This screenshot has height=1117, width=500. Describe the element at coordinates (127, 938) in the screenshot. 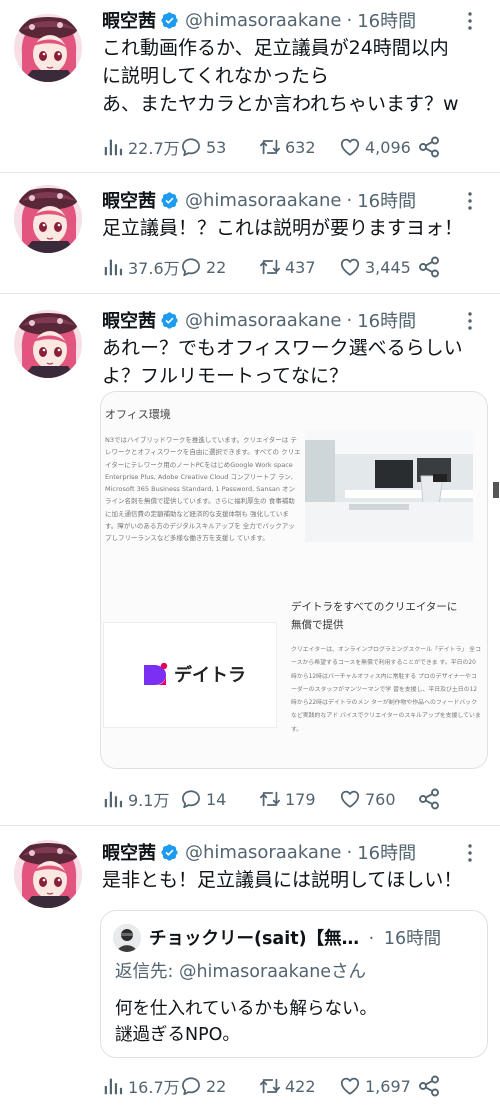

I see `quote-avatar` at that location.